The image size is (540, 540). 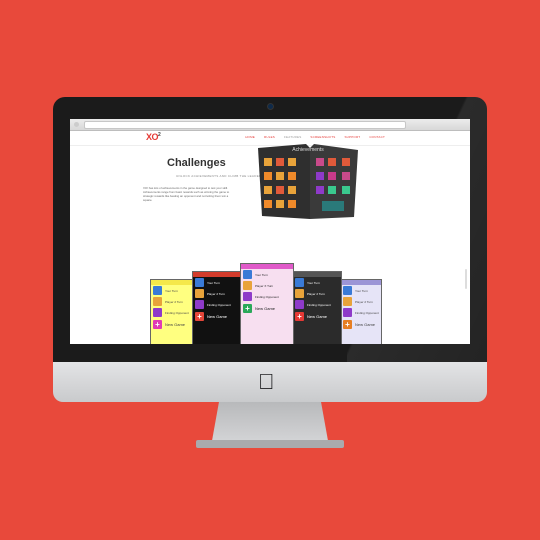 What do you see at coordinates (270, 106) in the screenshot?
I see `camera-icon` at bounding box center [270, 106].